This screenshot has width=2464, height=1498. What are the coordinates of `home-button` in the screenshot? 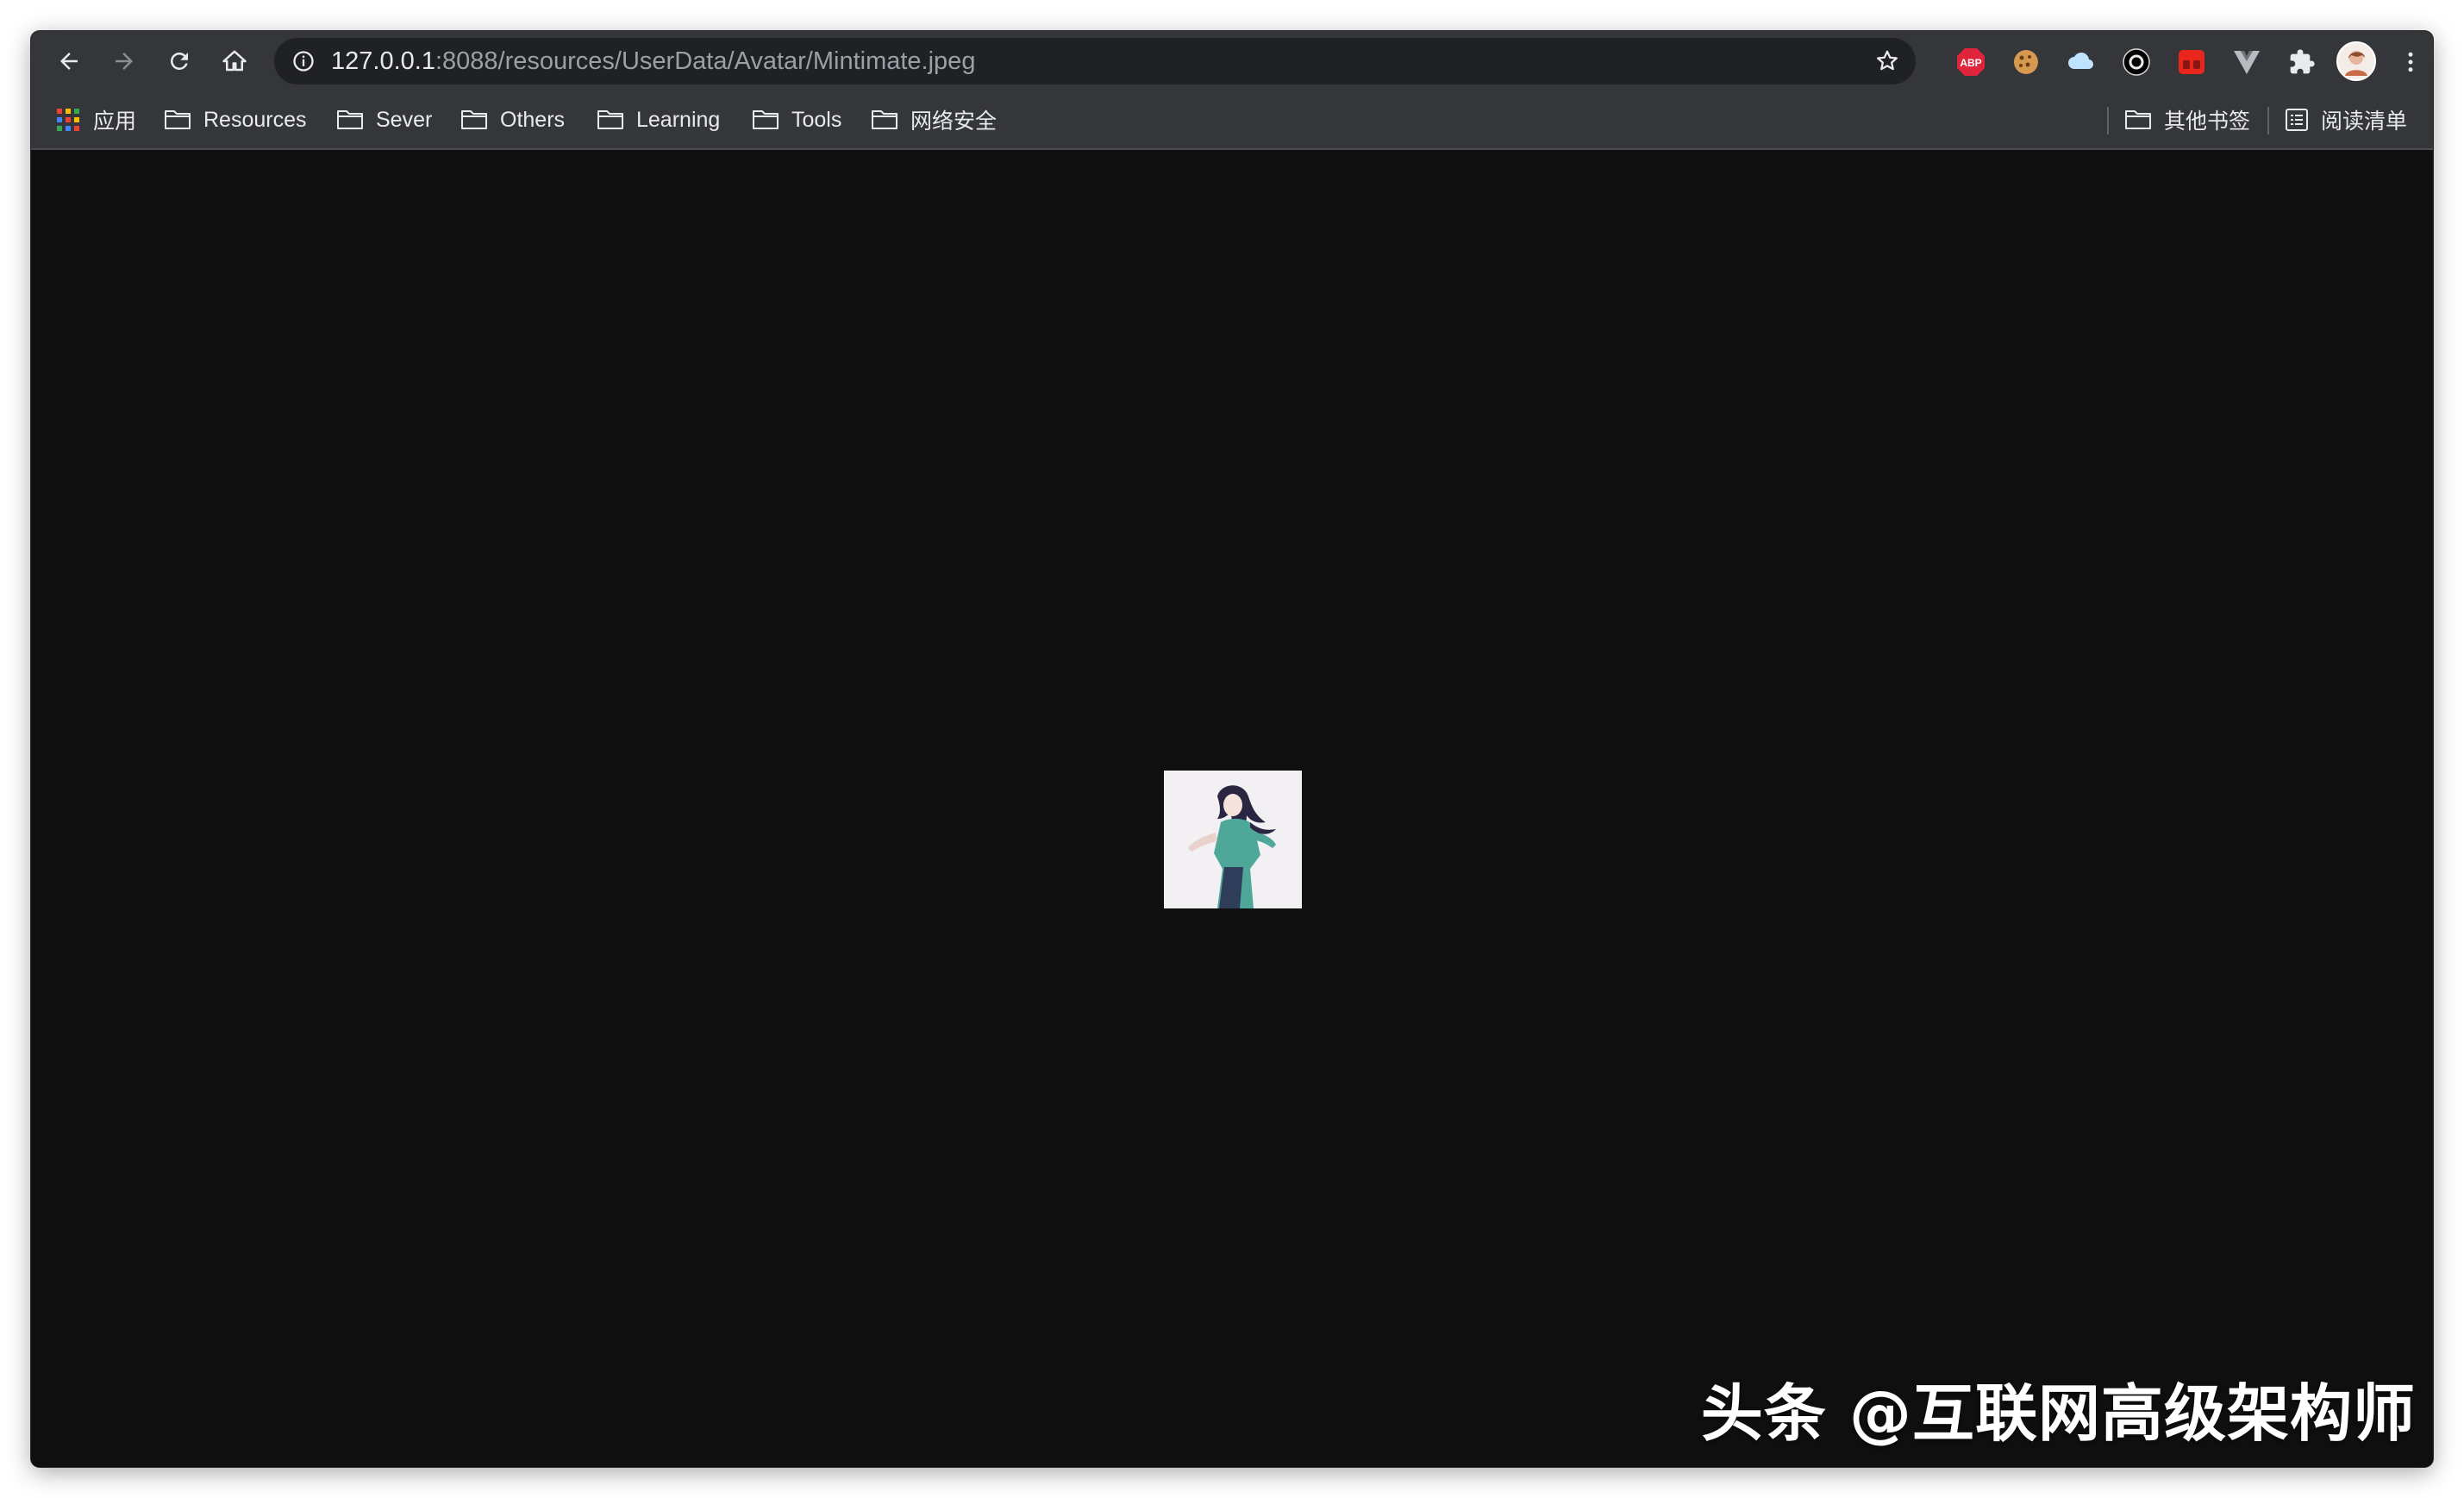 It's located at (234, 61).